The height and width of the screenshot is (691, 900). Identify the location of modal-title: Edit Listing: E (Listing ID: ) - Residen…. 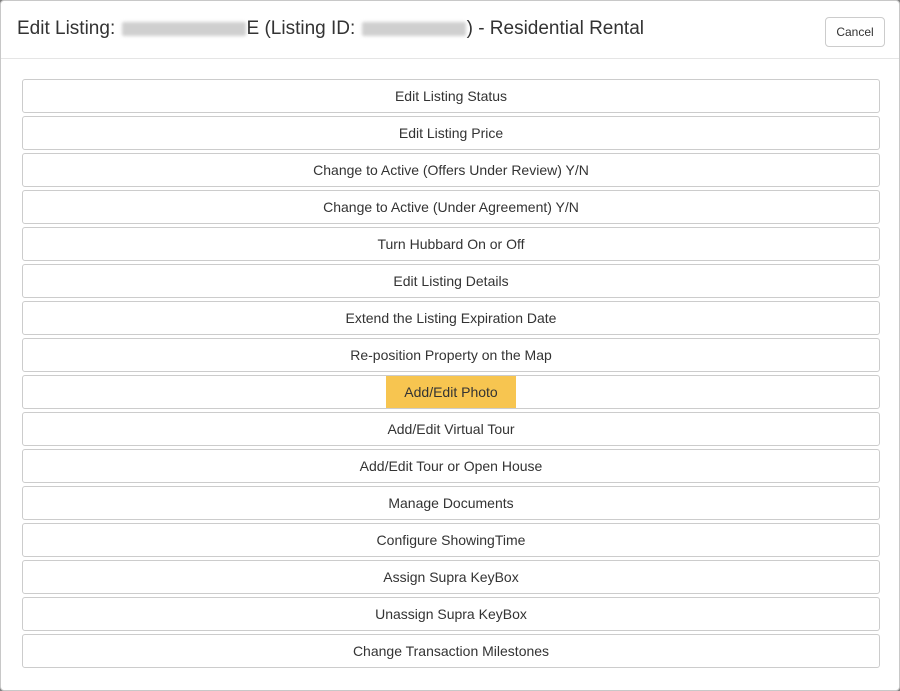
(330, 29).